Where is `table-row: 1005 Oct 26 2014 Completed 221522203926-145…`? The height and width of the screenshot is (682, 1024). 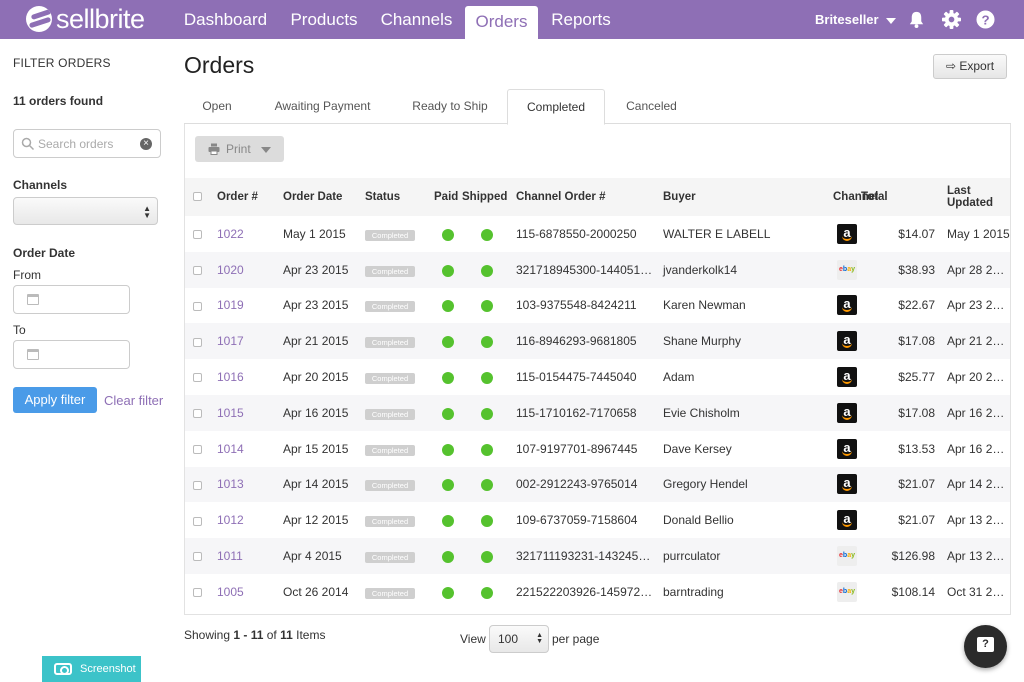 table-row: 1005 Oct 26 2014 Completed 221522203926-145… is located at coordinates (597, 591).